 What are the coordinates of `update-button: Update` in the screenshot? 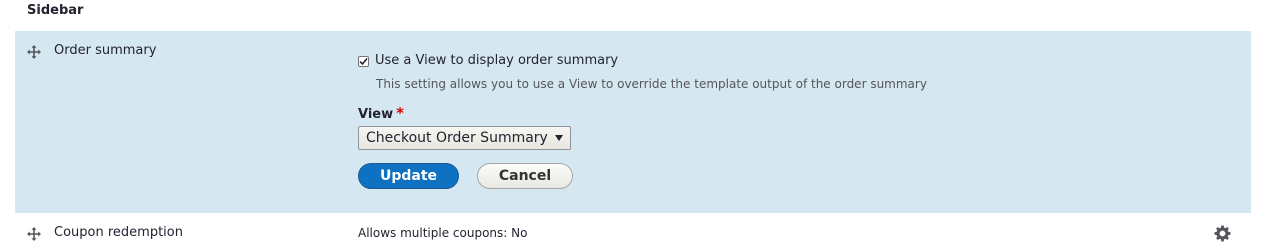 It's located at (408, 176).